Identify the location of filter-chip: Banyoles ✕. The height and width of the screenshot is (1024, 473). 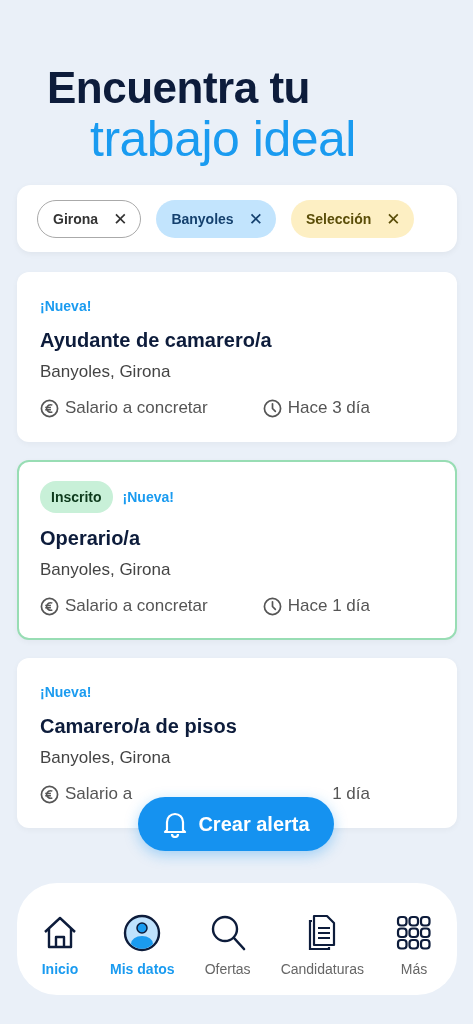
(216, 218).